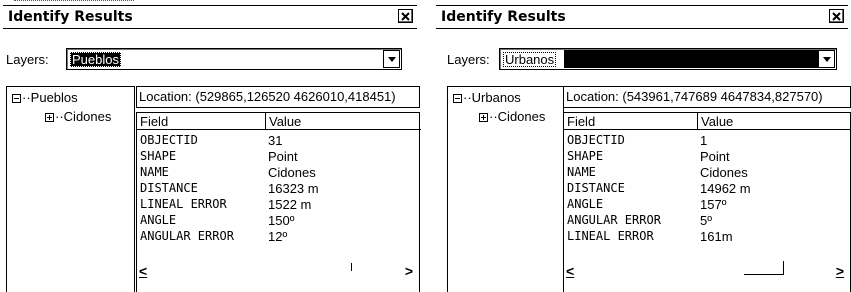 This screenshot has width=851, height=292. I want to click on layers-dropdown: Pueblos, so click(234, 59).